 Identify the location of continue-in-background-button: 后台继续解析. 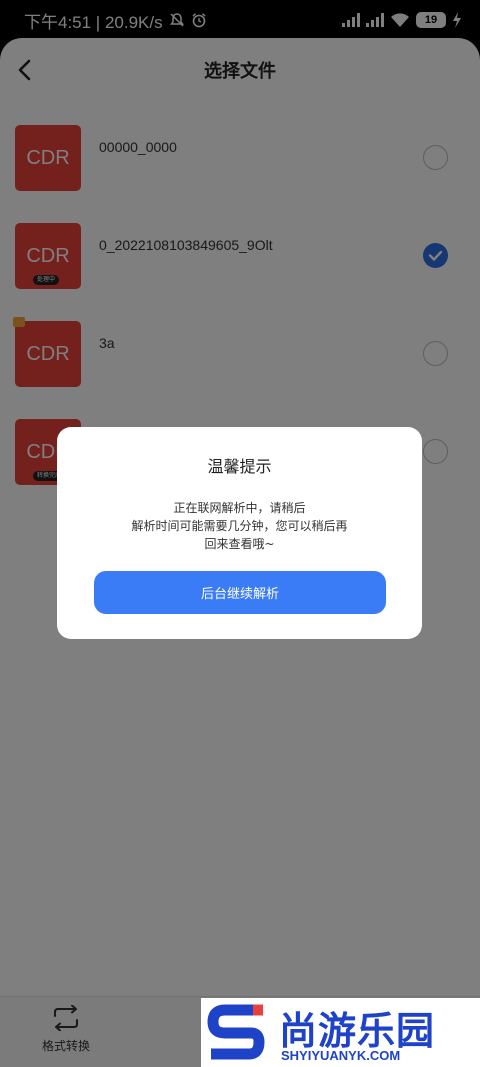
(240, 592).